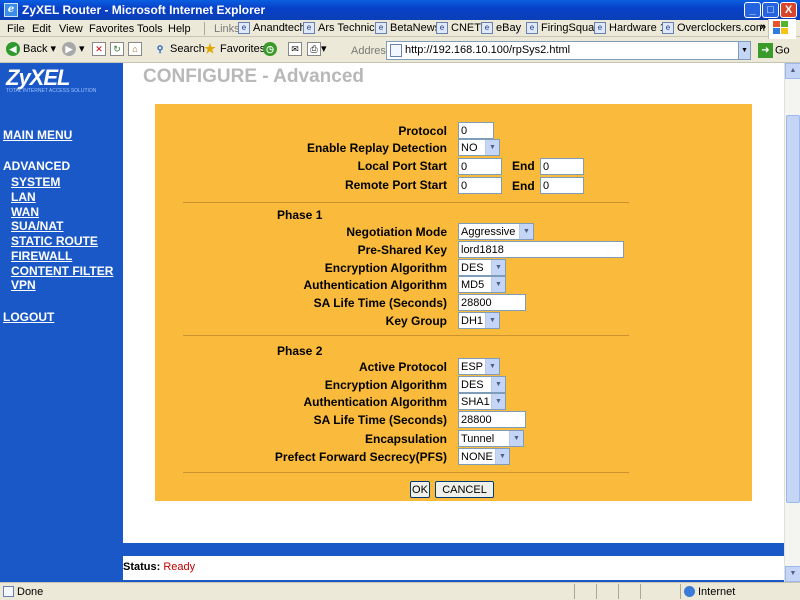 The image size is (800, 600). Describe the element at coordinates (792, 71) in the screenshot. I see `scroll-up-icon: ▲` at that location.